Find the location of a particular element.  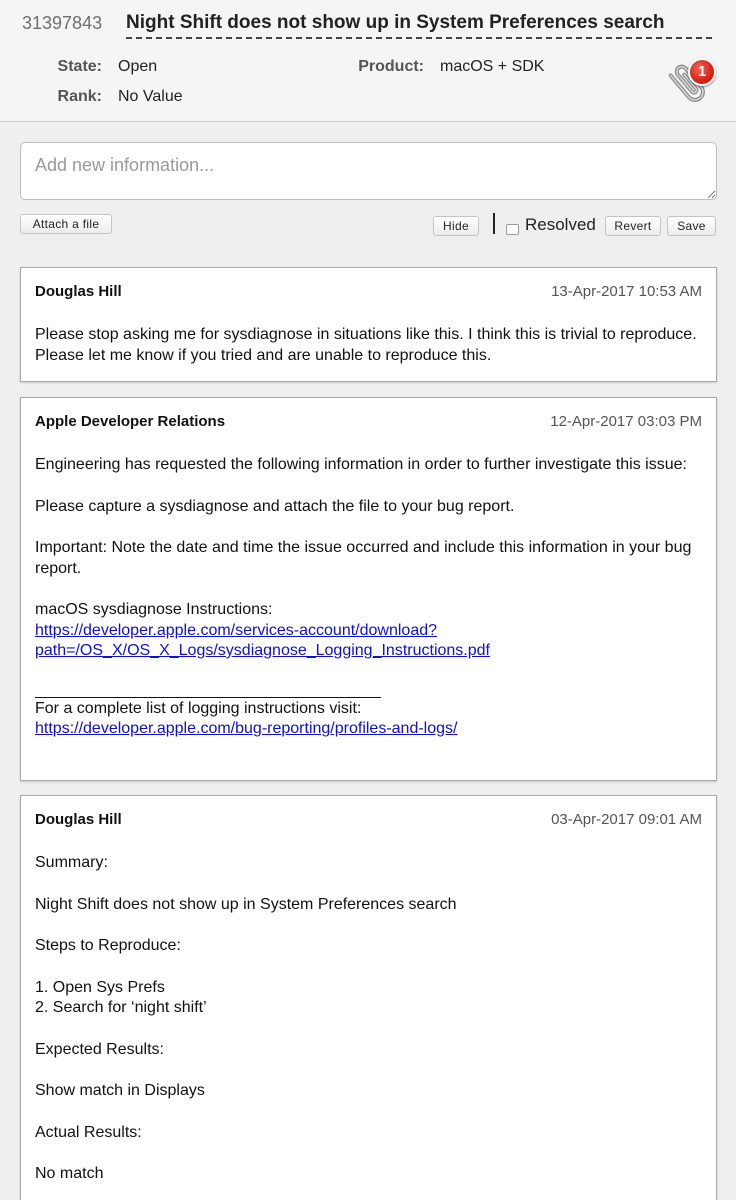

hide-button: Hide is located at coordinates (456, 226).